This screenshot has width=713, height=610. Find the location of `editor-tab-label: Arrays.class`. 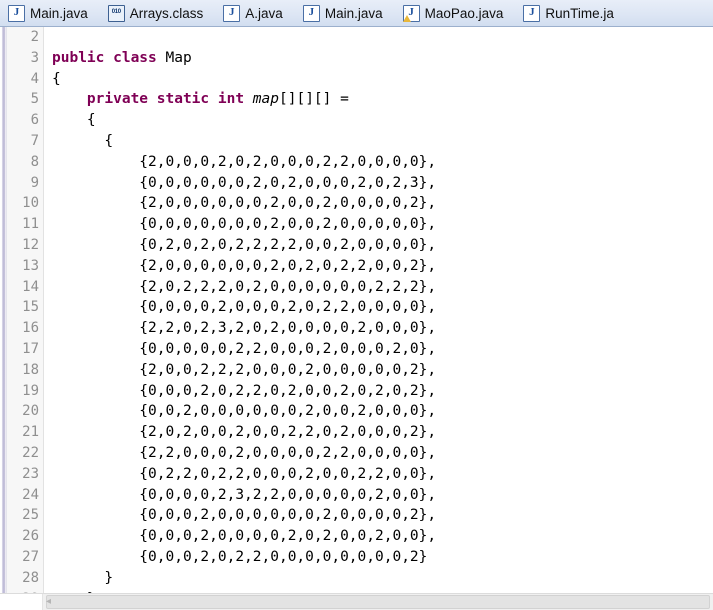

editor-tab-label: Arrays.class is located at coordinates (166, 13).